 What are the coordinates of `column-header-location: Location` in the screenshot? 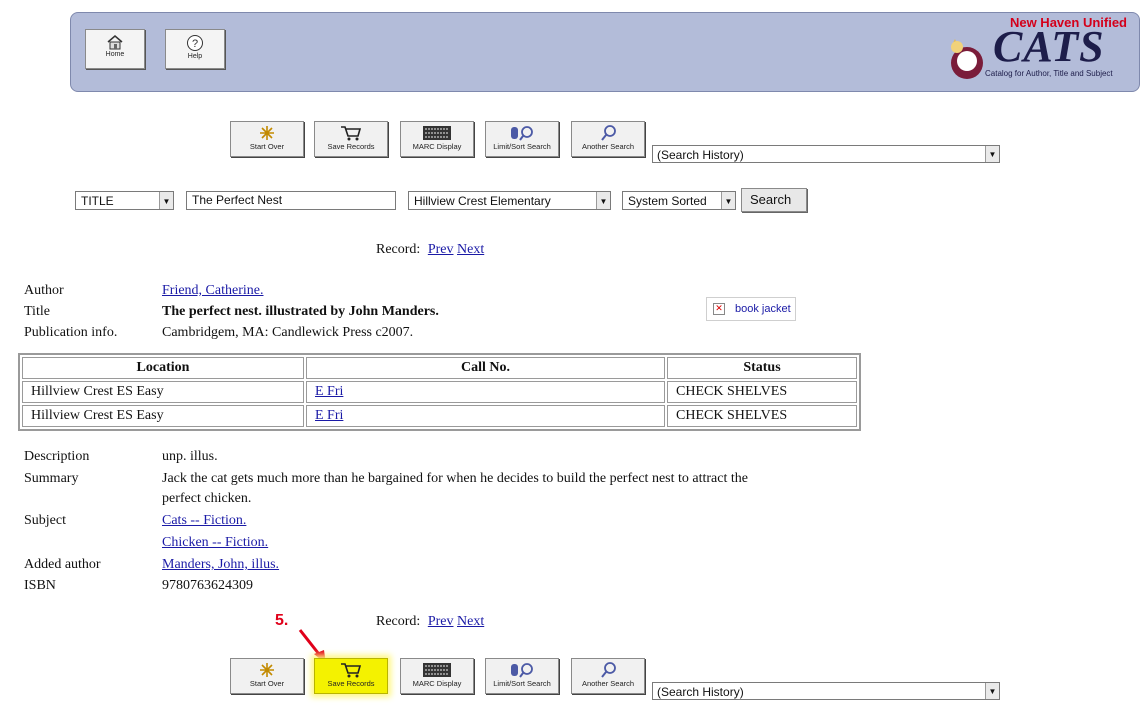 It's located at (163, 368).